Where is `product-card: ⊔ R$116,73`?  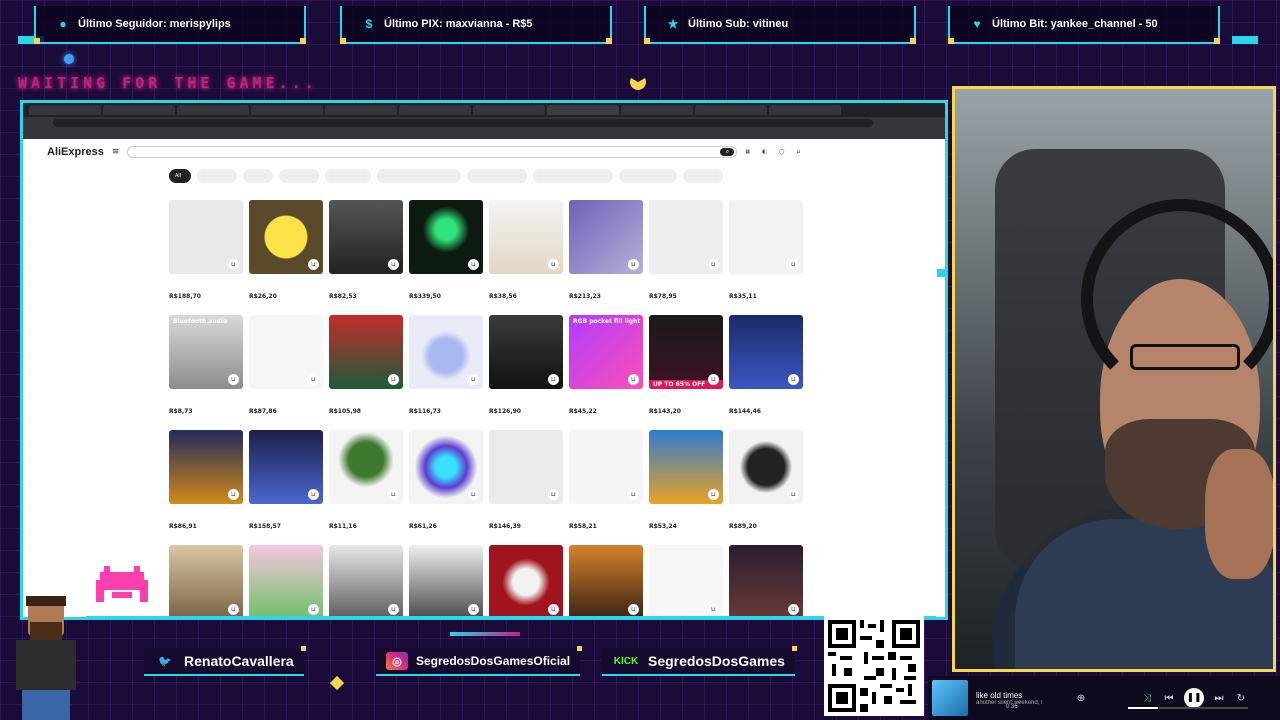
product-card: ⊔ R$116,73 is located at coordinates (446, 369).